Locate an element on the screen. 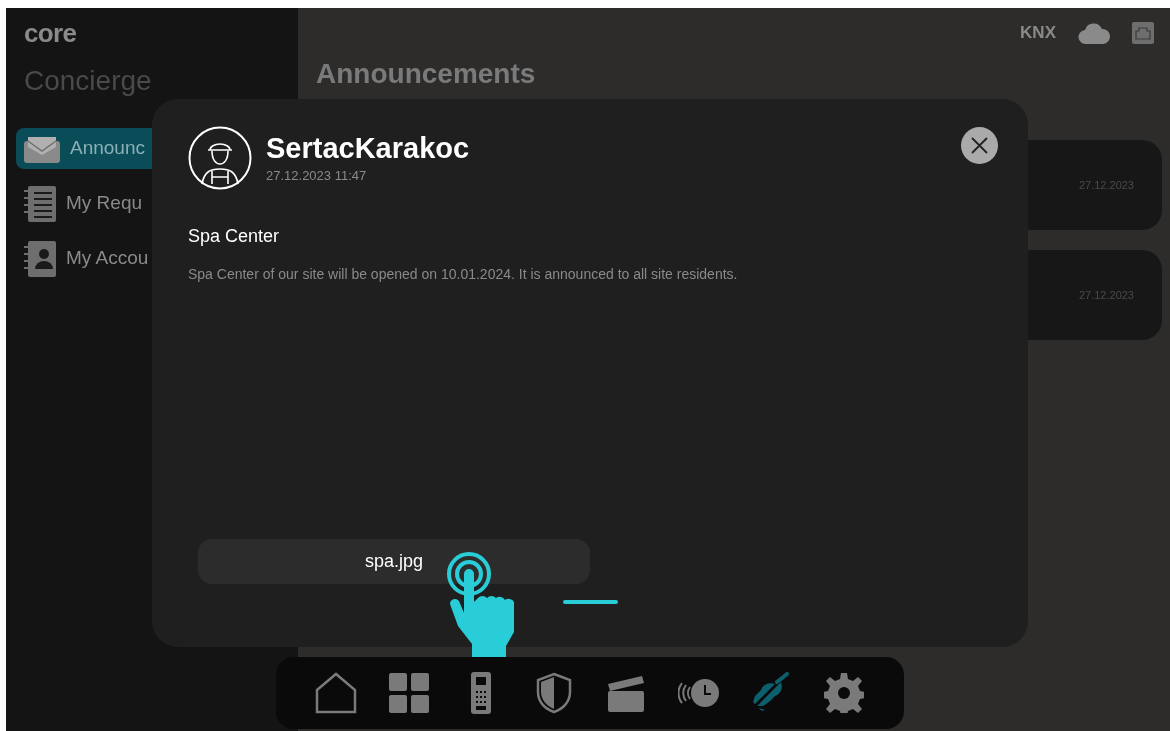 The image size is (1170, 731). author-name: SertacKarakoc is located at coordinates (368, 149).